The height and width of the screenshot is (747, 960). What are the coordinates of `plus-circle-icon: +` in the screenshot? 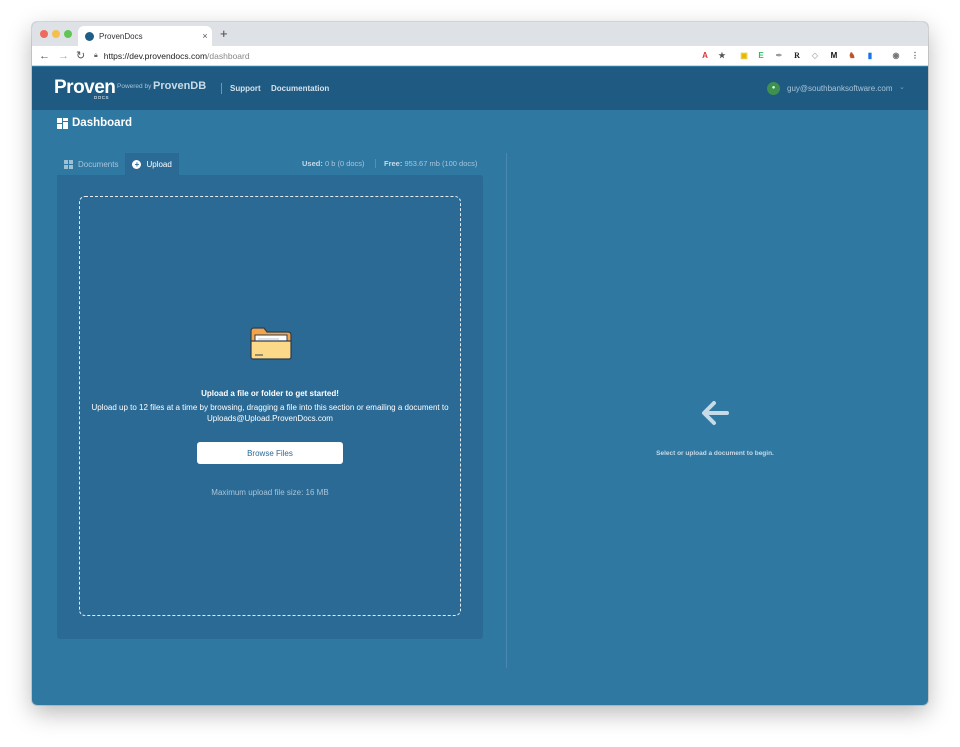 It's located at (137, 164).